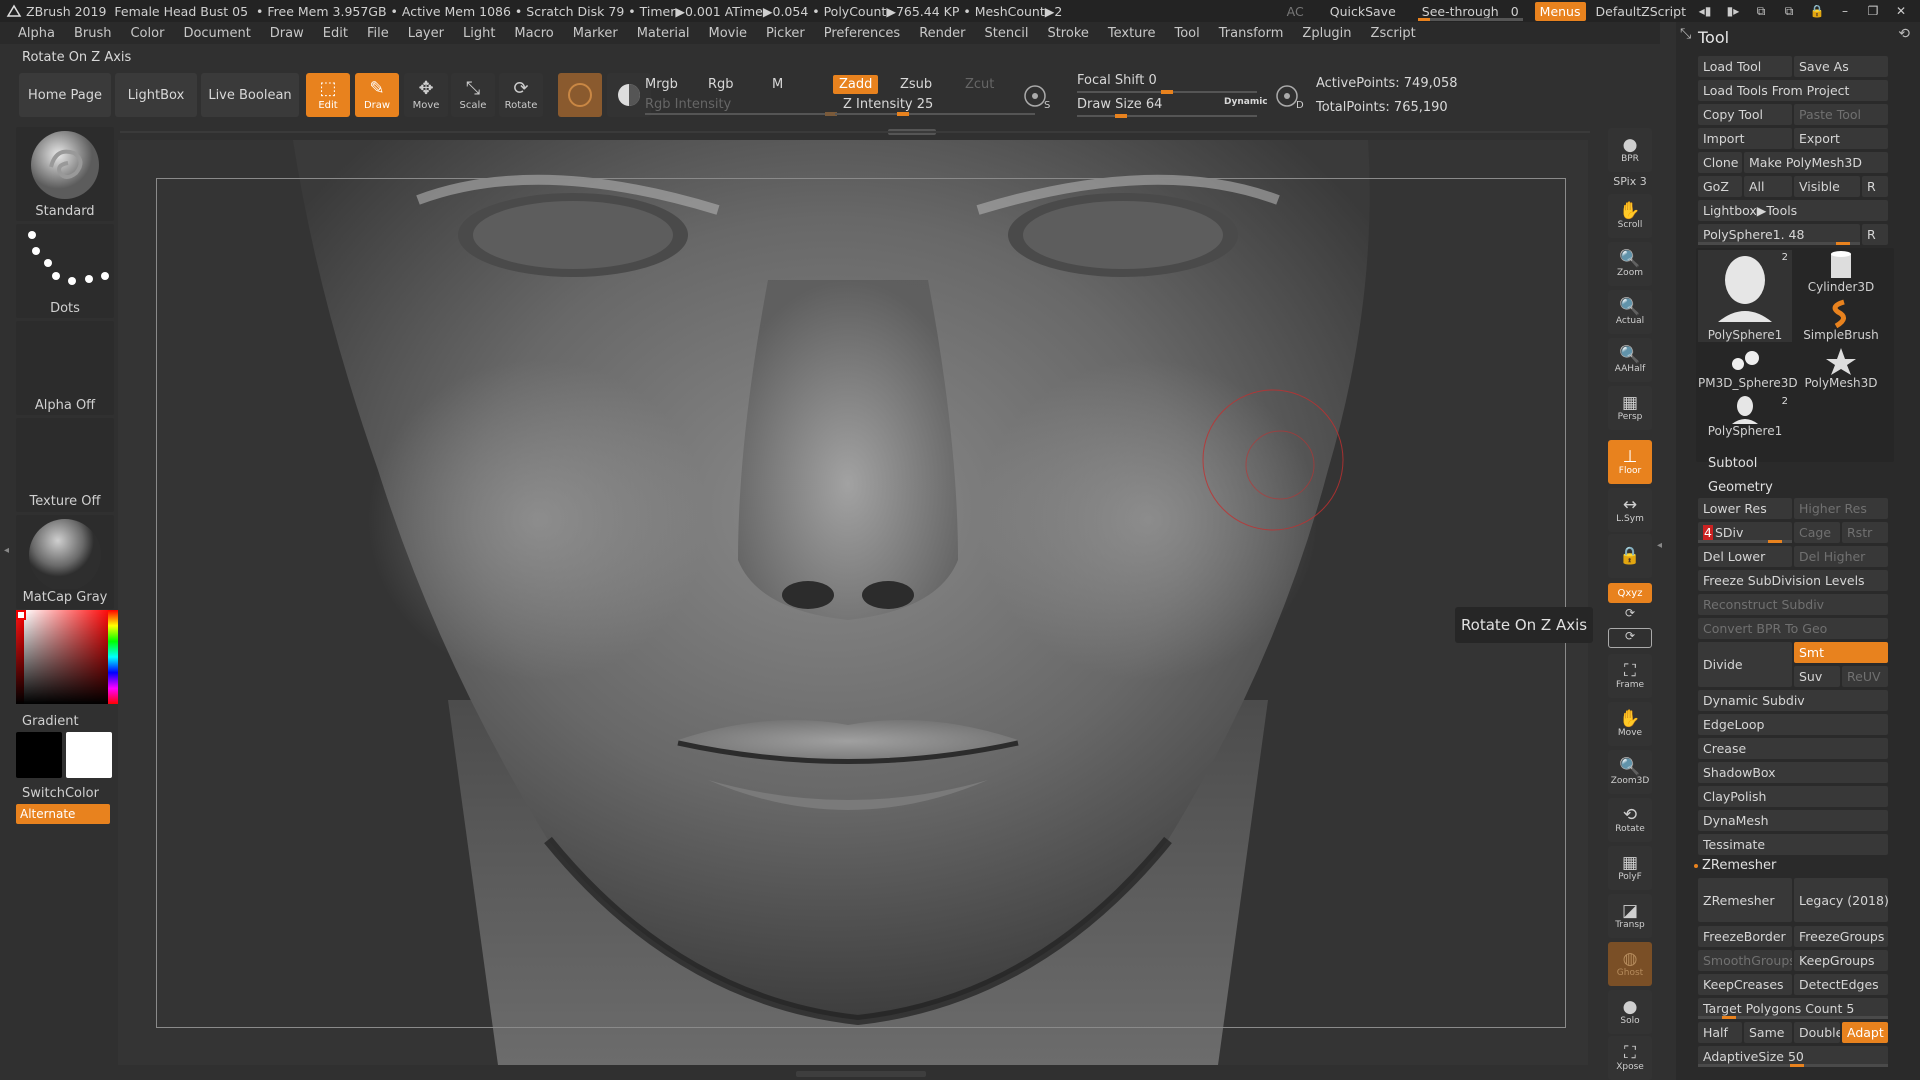  I want to click on smoothgroups-slider: SmoothGroups, so click(1745, 960).